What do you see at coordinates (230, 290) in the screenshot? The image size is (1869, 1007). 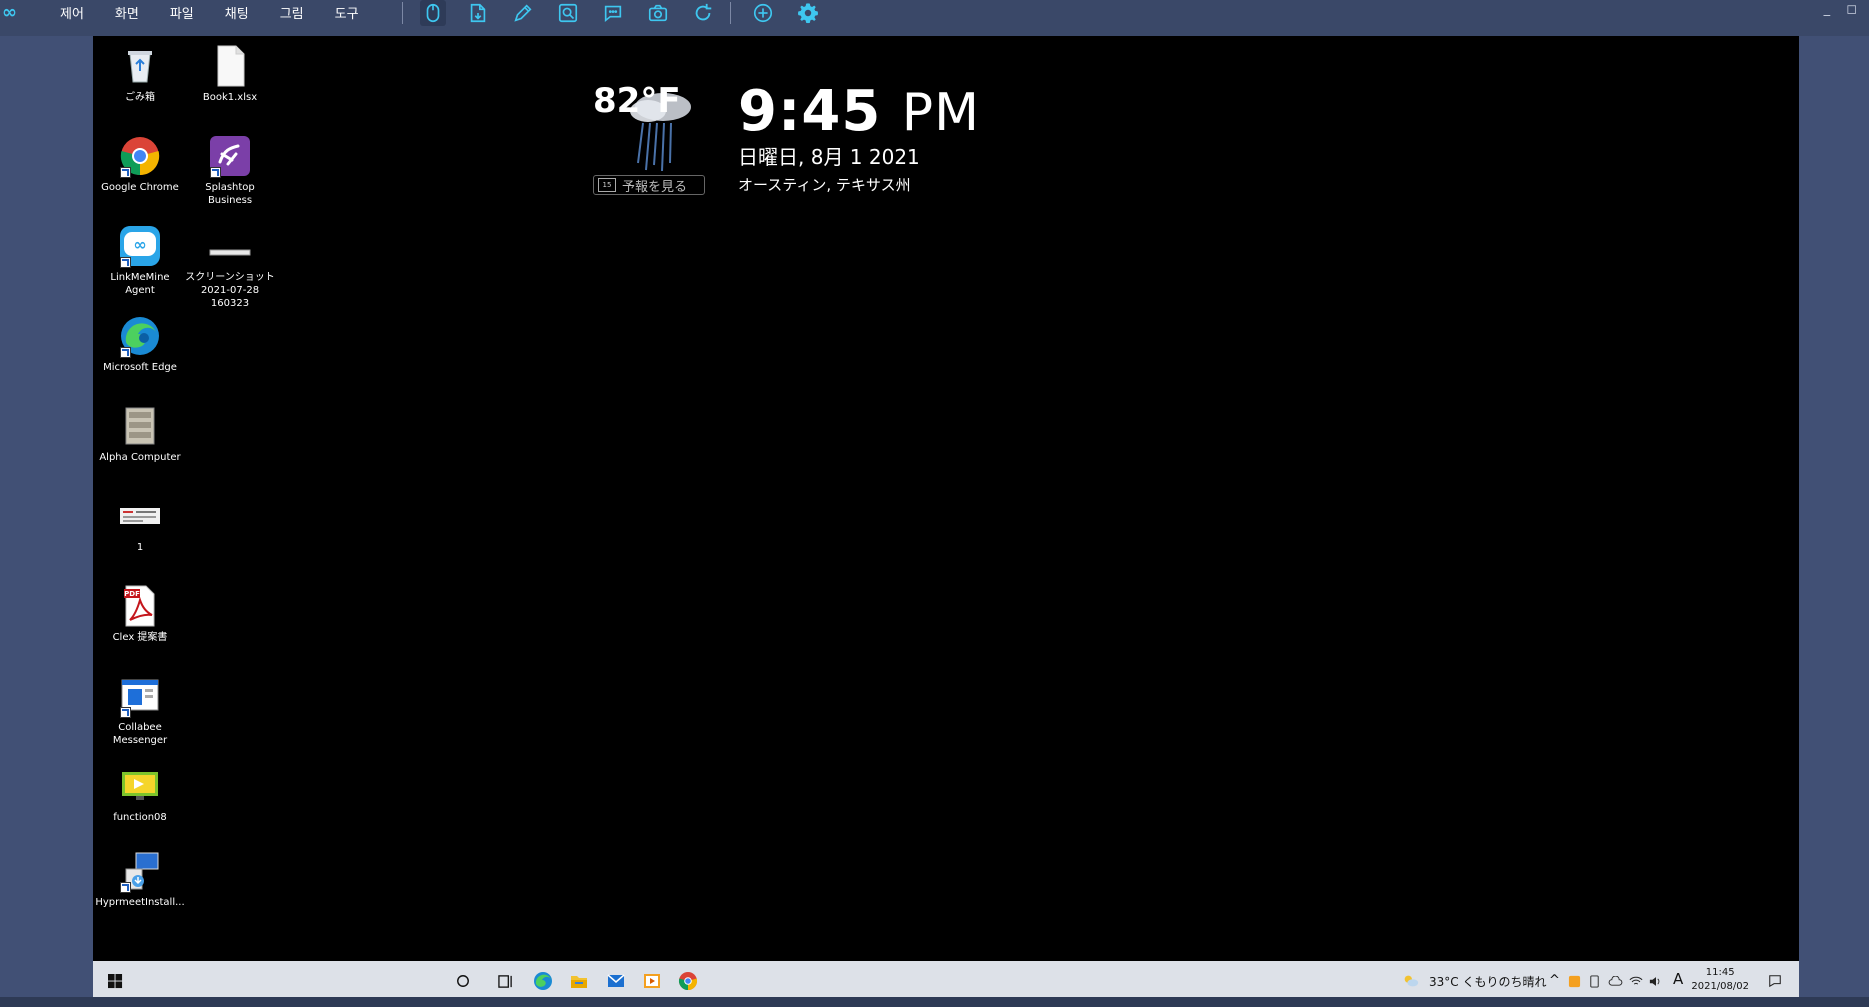 I see `desktop-icon-label: スクリーンショット 2021-07-28 160323` at bounding box center [230, 290].